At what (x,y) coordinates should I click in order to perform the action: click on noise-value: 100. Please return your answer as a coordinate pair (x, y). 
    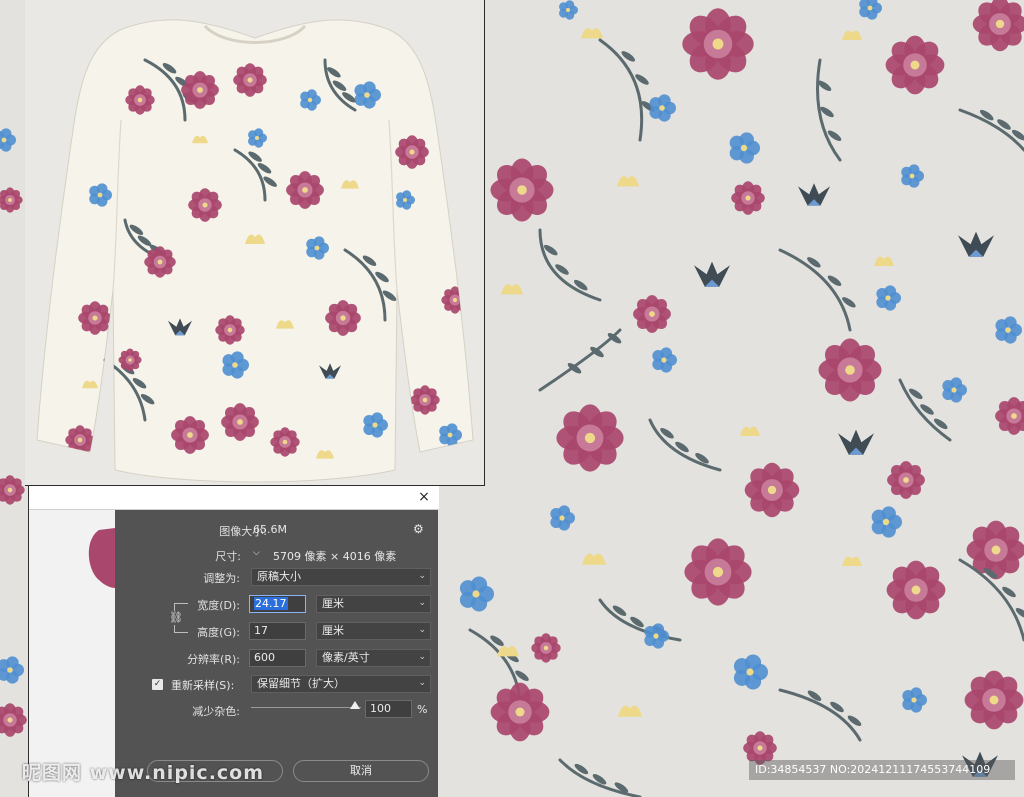
    Looking at the image, I should click on (380, 708).